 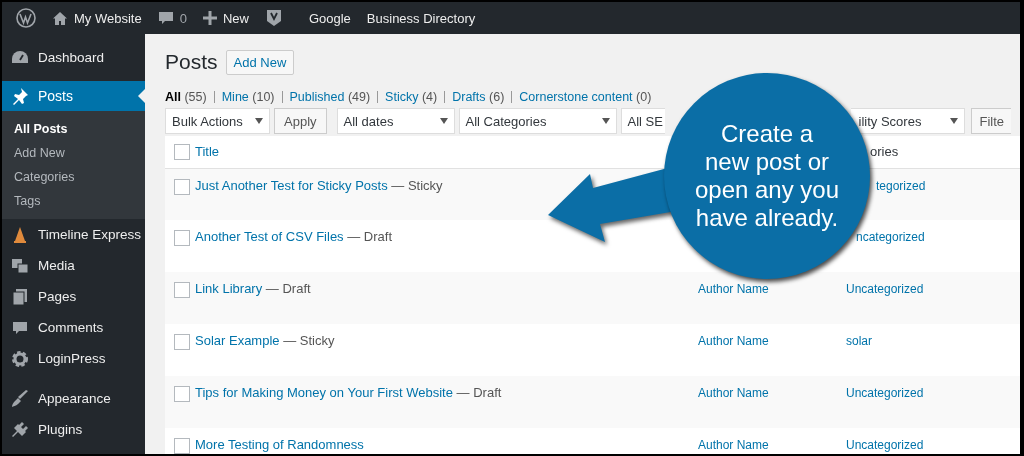 I want to click on post-title: Link Library — Draft, so click(x=253, y=288).